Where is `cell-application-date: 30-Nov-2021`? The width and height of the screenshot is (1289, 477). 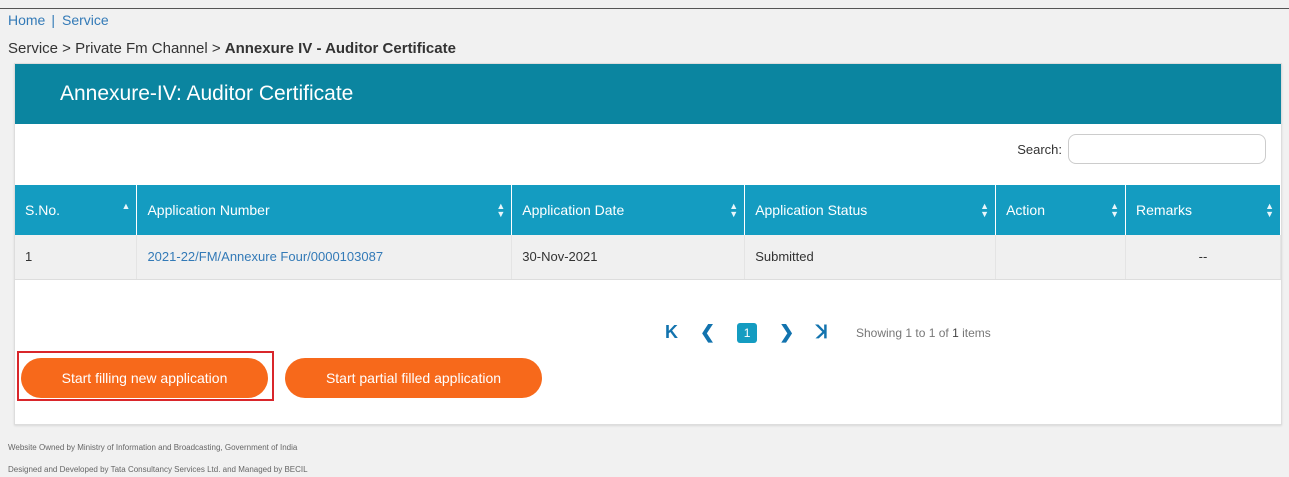 cell-application-date: 30-Nov-2021 is located at coordinates (628, 257).